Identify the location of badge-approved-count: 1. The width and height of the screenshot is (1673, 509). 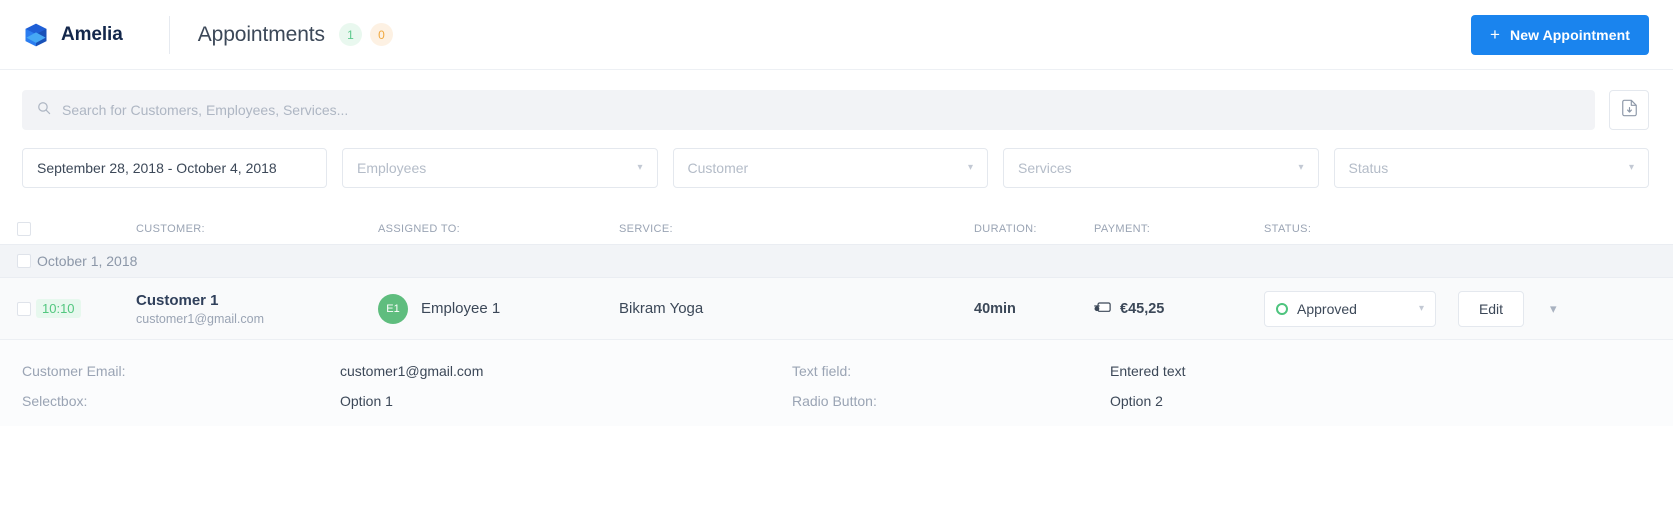
(350, 34).